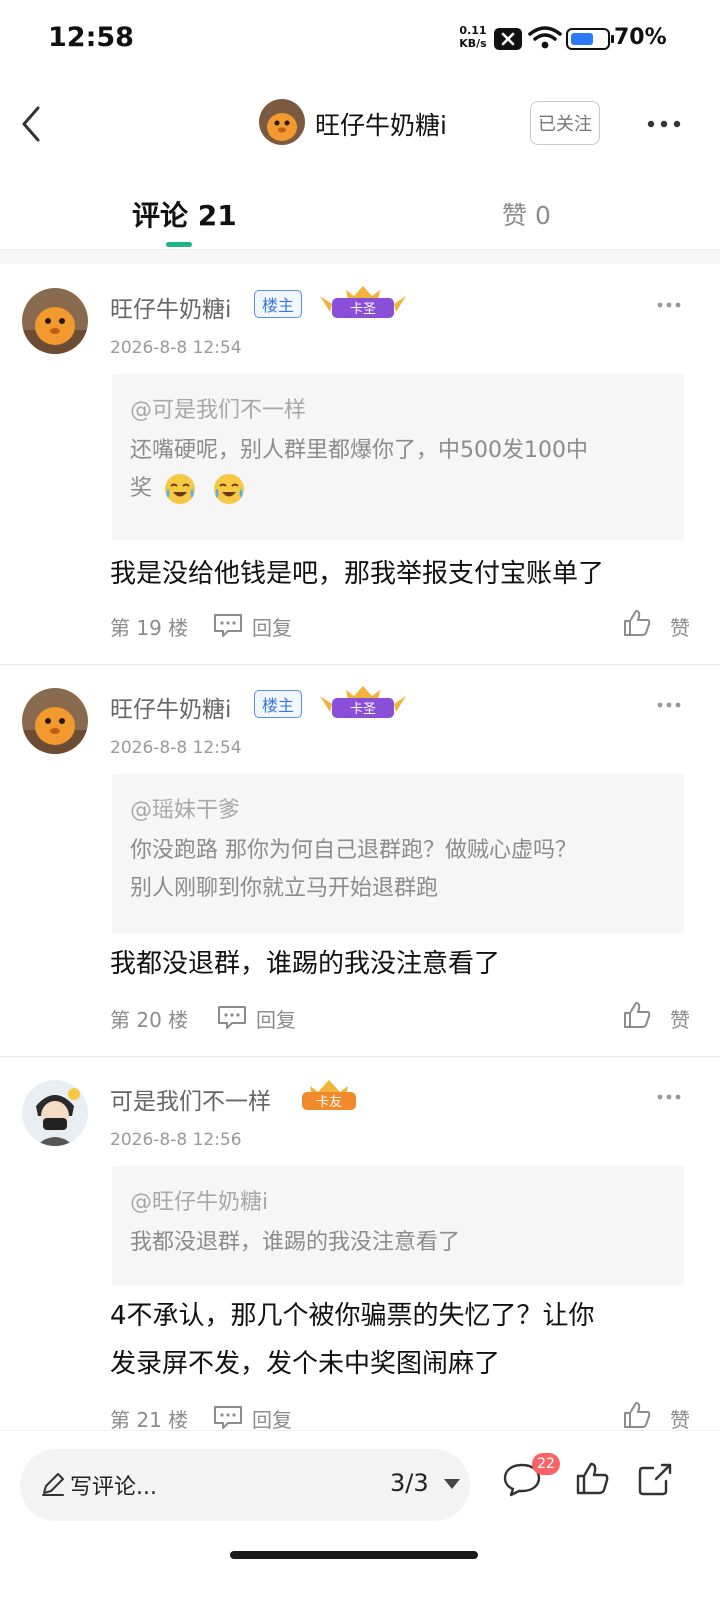 The image size is (720, 1600). I want to click on quote-target: @可是我们不一样, so click(218, 410).